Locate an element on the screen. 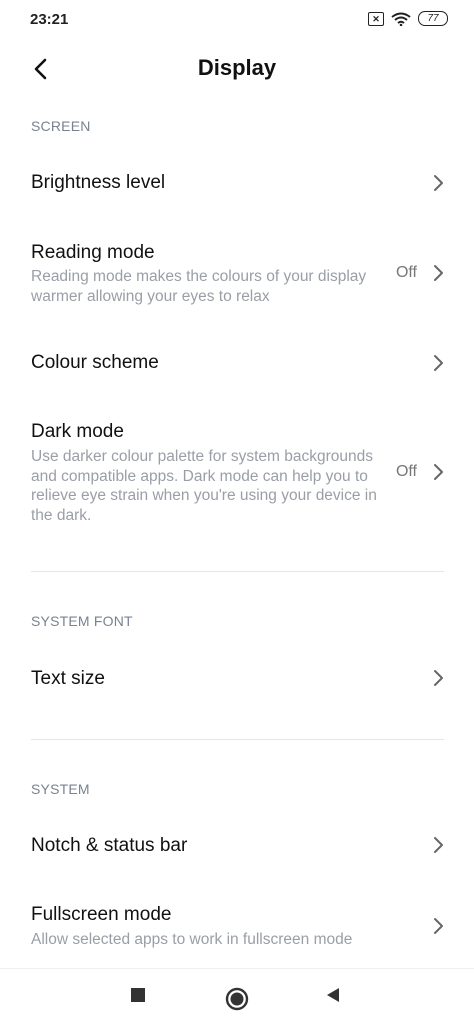  section-header-screen: SCREEN is located at coordinates (61, 126).